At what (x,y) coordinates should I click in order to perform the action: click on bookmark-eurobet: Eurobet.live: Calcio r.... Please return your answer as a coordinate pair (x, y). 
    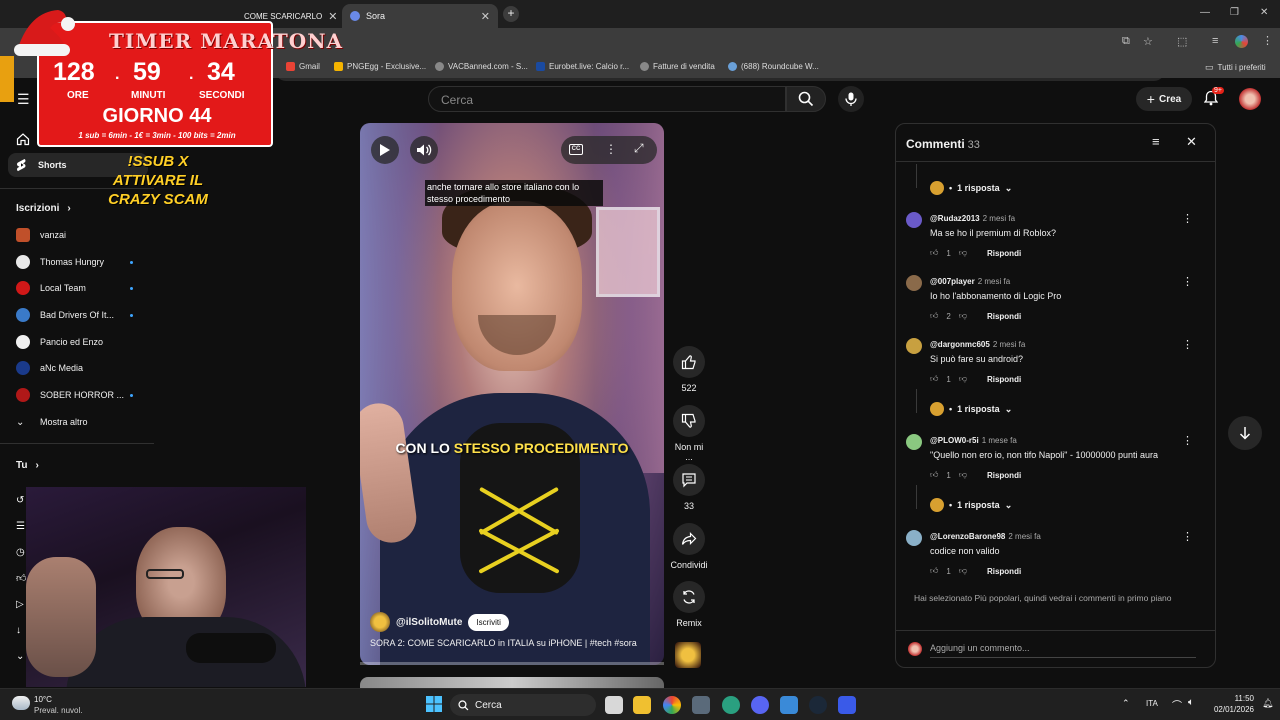
    Looking at the image, I should click on (582, 66).